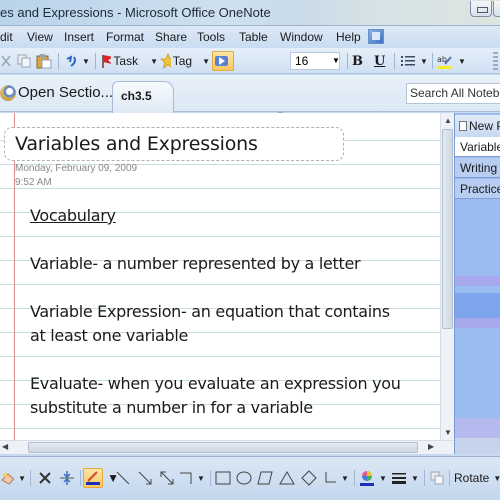 This screenshot has width=500, height=500. What do you see at coordinates (336, 478) in the screenshot?
I see `graph-button: ▼` at bounding box center [336, 478].